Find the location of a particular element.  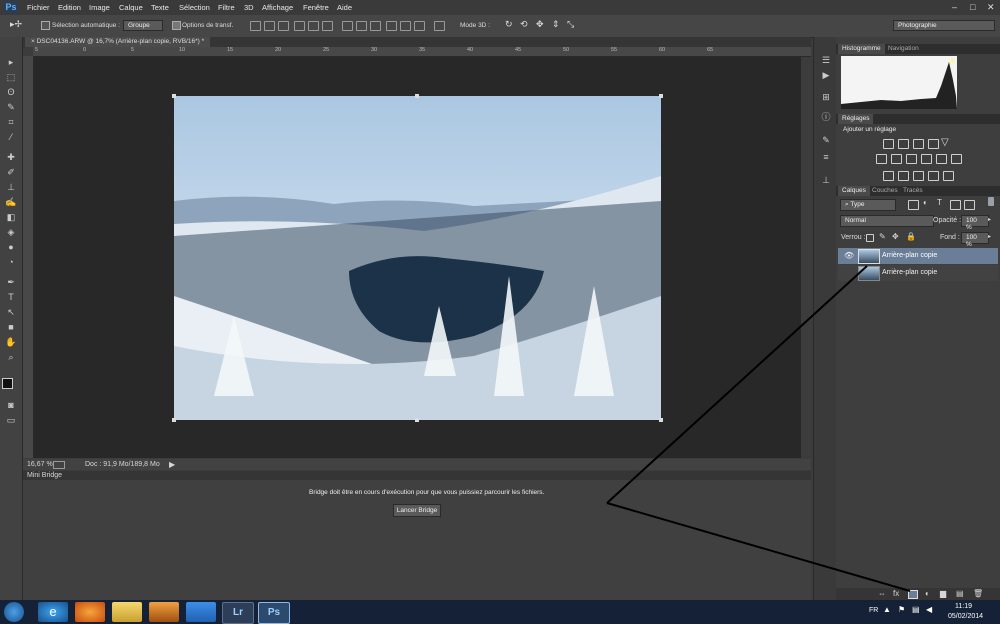

clock-date: 05/02/2014 is located at coordinates (965, 616).